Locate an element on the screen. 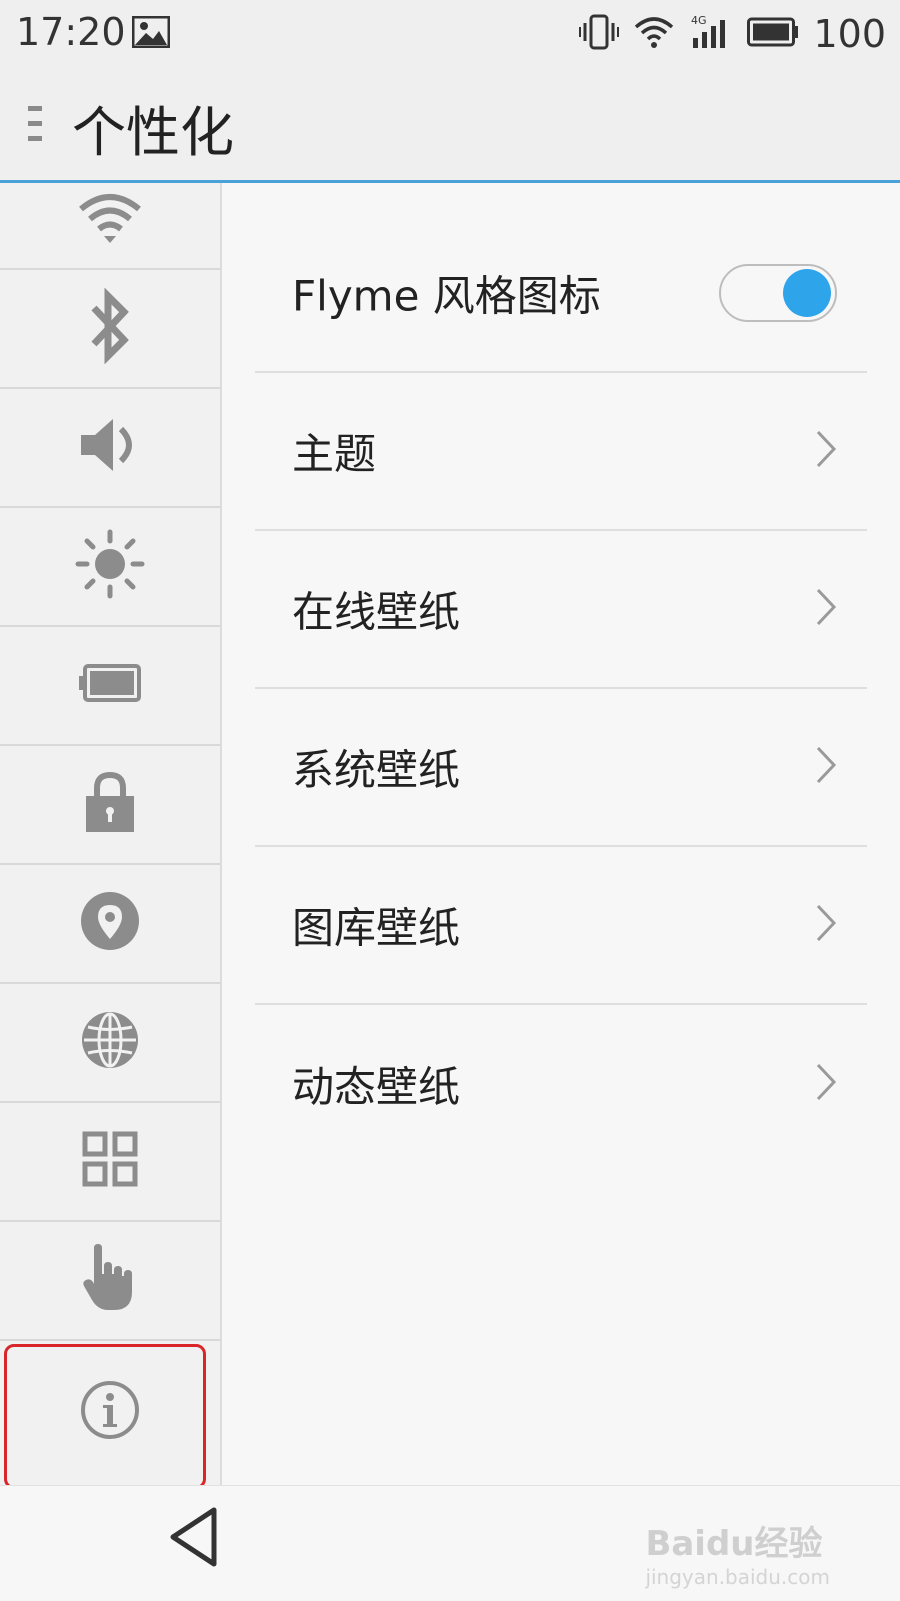 Image resolution: width=900 pixels, height=1601 pixels. setting-label: 系统壁纸 is located at coordinates (376, 770).